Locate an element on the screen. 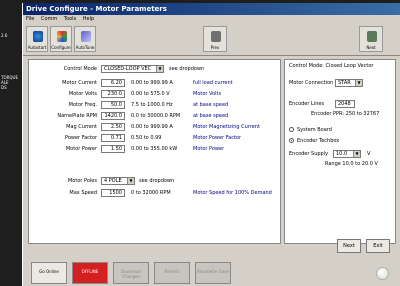  encoder-lines-label: Encoder Lines is located at coordinates (307, 104).